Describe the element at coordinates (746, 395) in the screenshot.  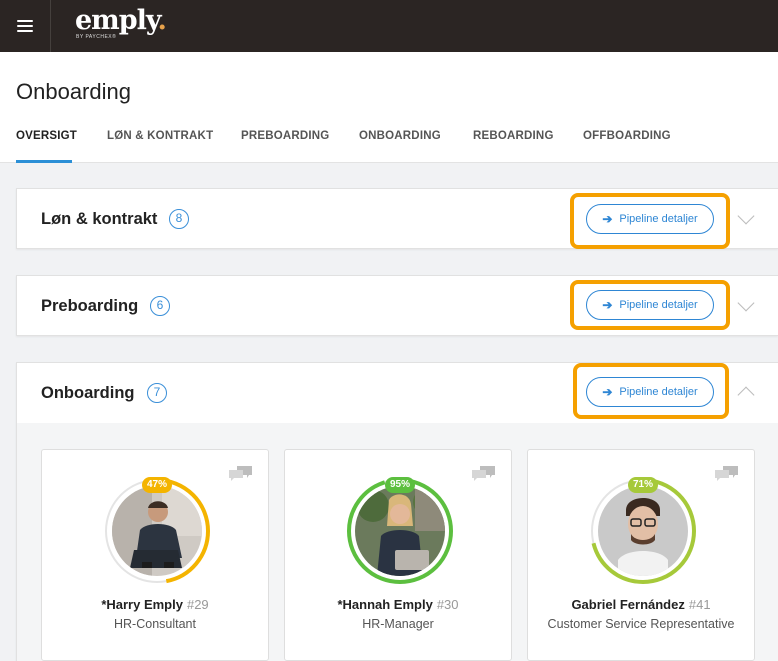
I see `chevron-up-icon` at that location.